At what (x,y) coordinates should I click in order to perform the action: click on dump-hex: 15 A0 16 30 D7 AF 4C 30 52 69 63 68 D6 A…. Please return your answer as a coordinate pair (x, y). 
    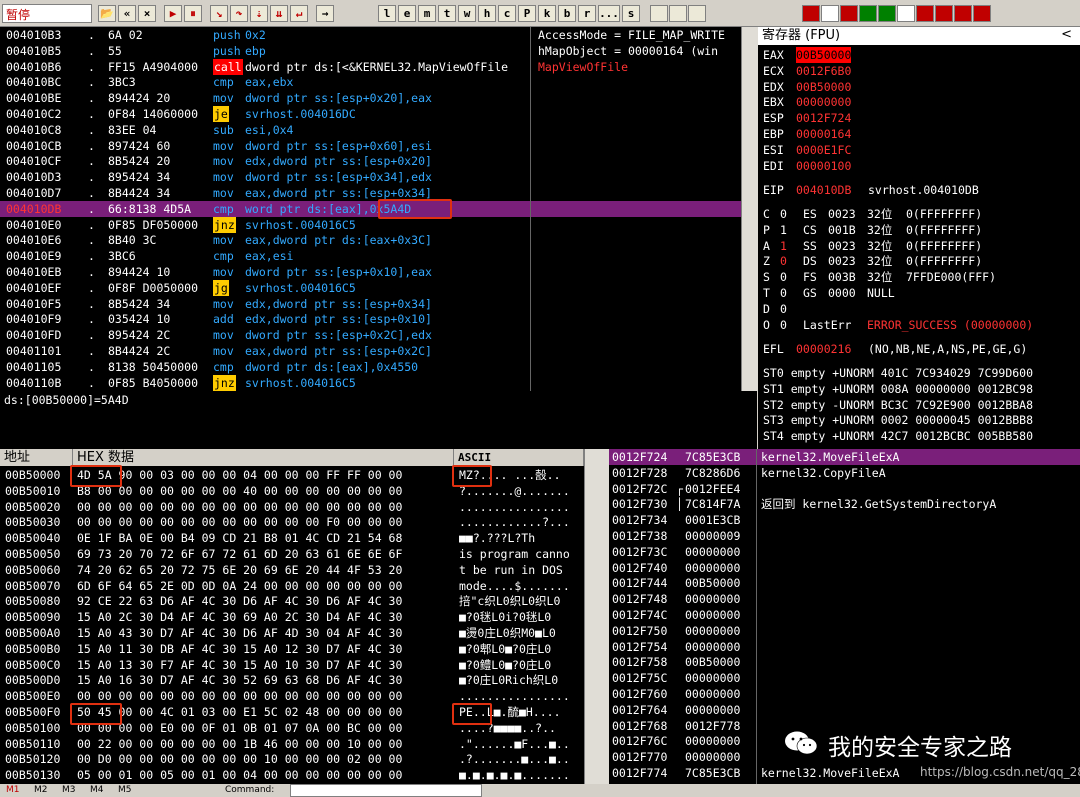
    Looking at the image, I should click on (264, 680).